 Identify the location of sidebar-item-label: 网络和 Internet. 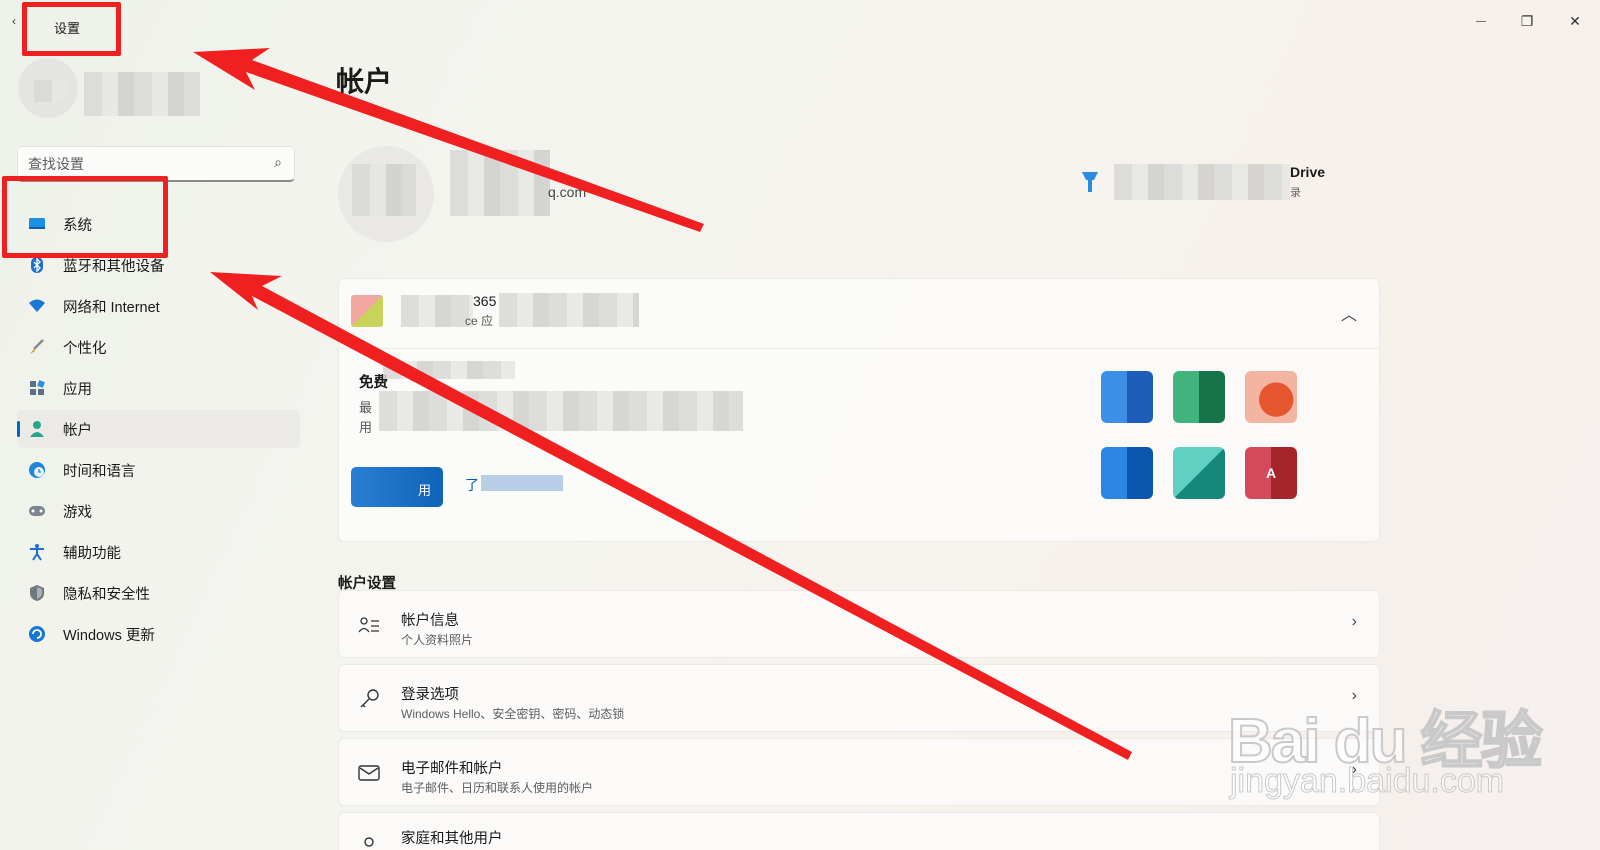
(111, 307).